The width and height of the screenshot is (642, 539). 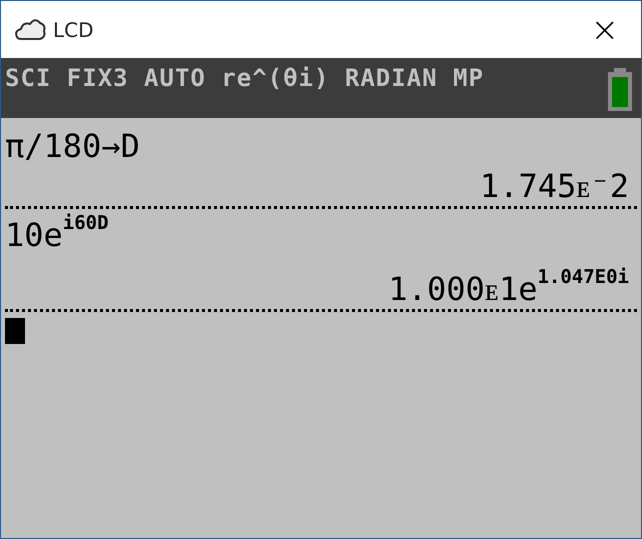 I want to click on input-expression: π/180→D, so click(x=72, y=146).